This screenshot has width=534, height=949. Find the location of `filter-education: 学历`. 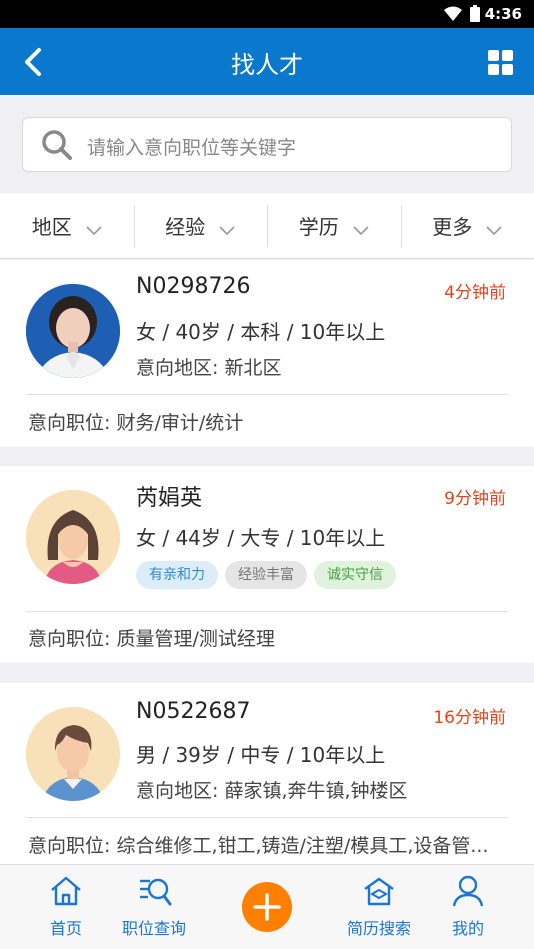

filter-education: 学历 is located at coordinates (334, 225).